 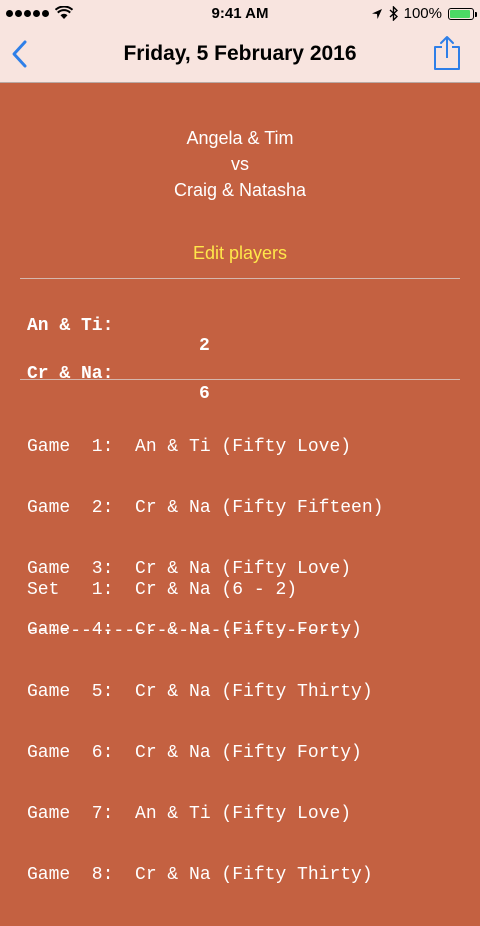 I want to click on set-summary: Set 1: Cr & Na (6 - 2), so click(x=162, y=590).